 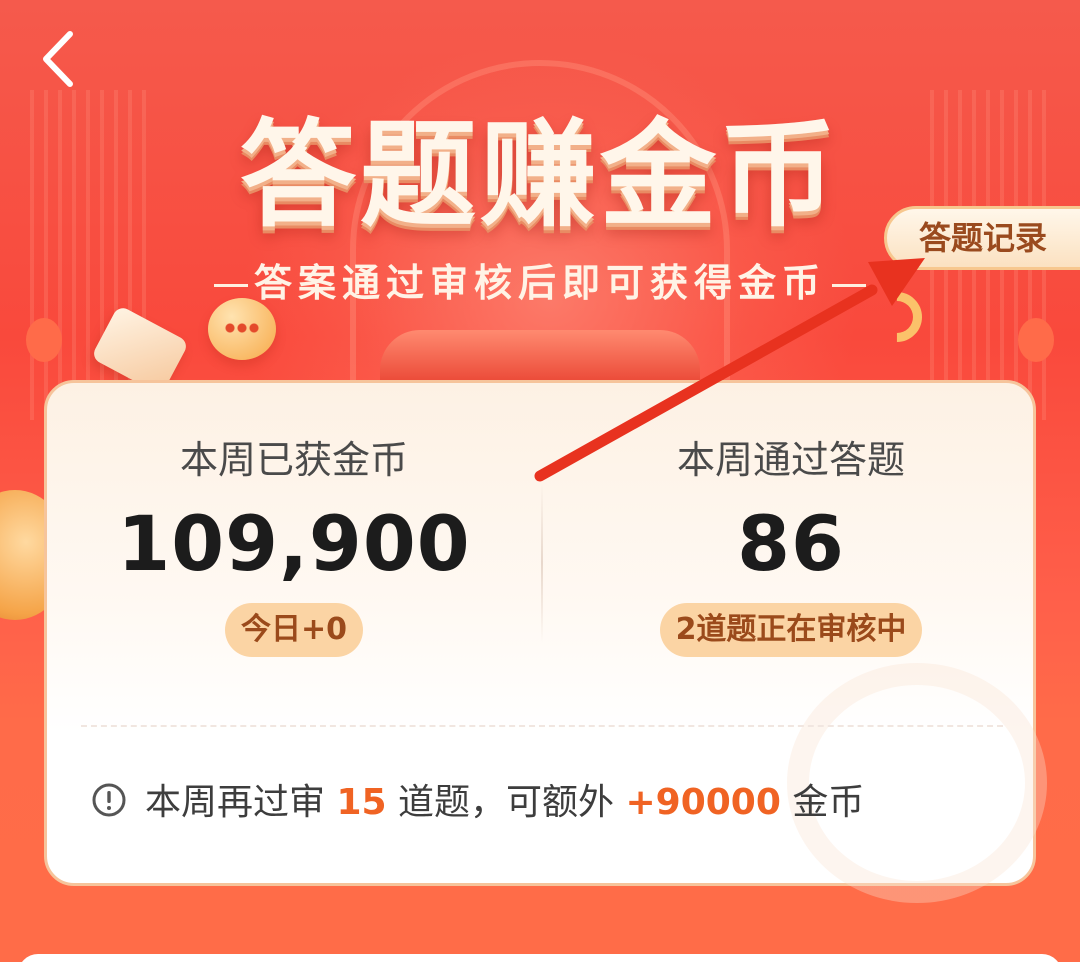 What do you see at coordinates (242, 329) in the screenshot?
I see `decor-chat-bubble-icon` at bounding box center [242, 329].